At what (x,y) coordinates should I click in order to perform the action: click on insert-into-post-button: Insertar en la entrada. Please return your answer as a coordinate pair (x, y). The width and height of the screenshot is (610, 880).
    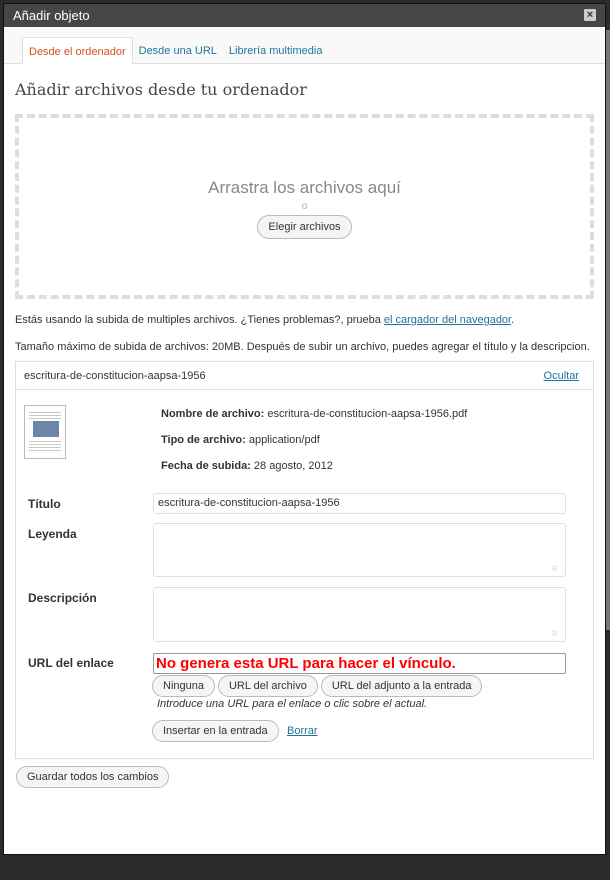
    Looking at the image, I should click on (215, 731).